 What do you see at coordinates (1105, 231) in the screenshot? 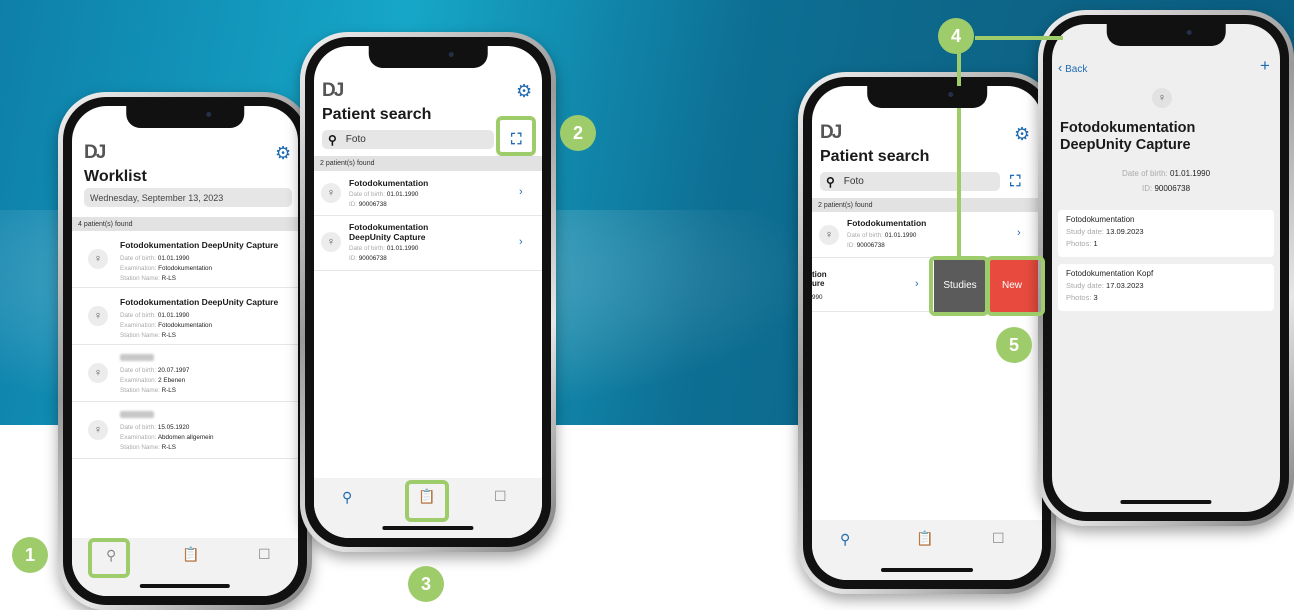
I see `study-date: Study date: 13.09.2023` at bounding box center [1105, 231].